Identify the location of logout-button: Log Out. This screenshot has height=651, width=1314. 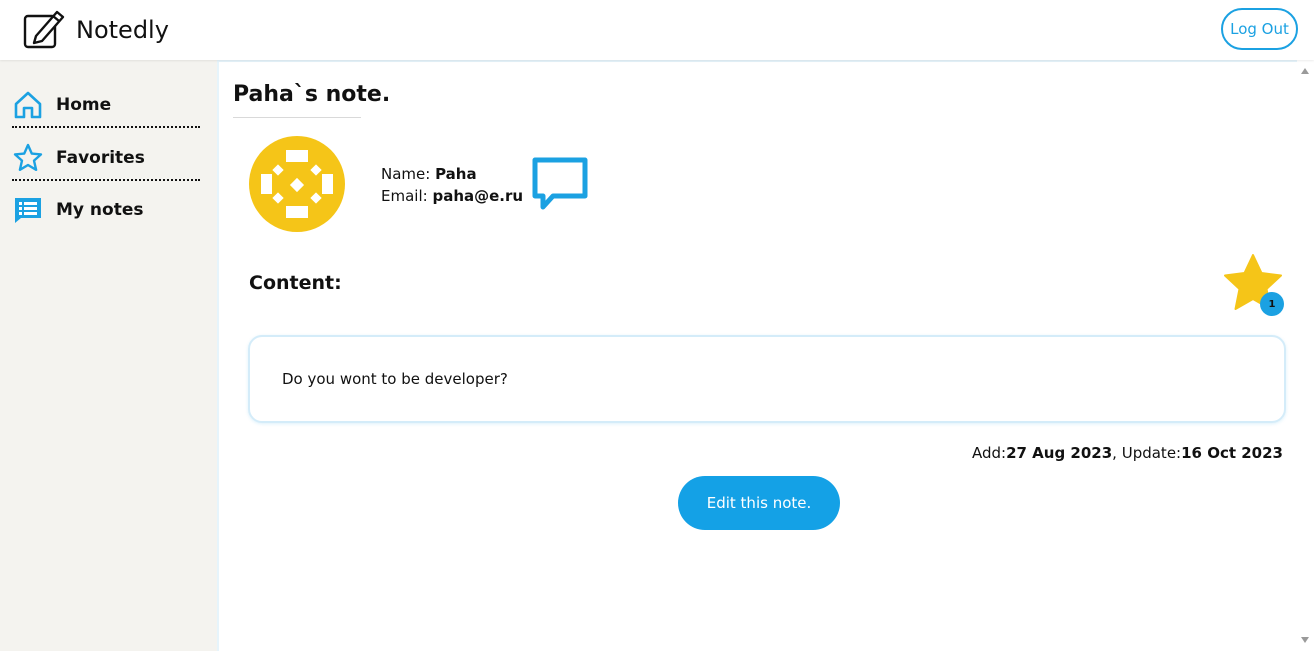
(1259, 29).